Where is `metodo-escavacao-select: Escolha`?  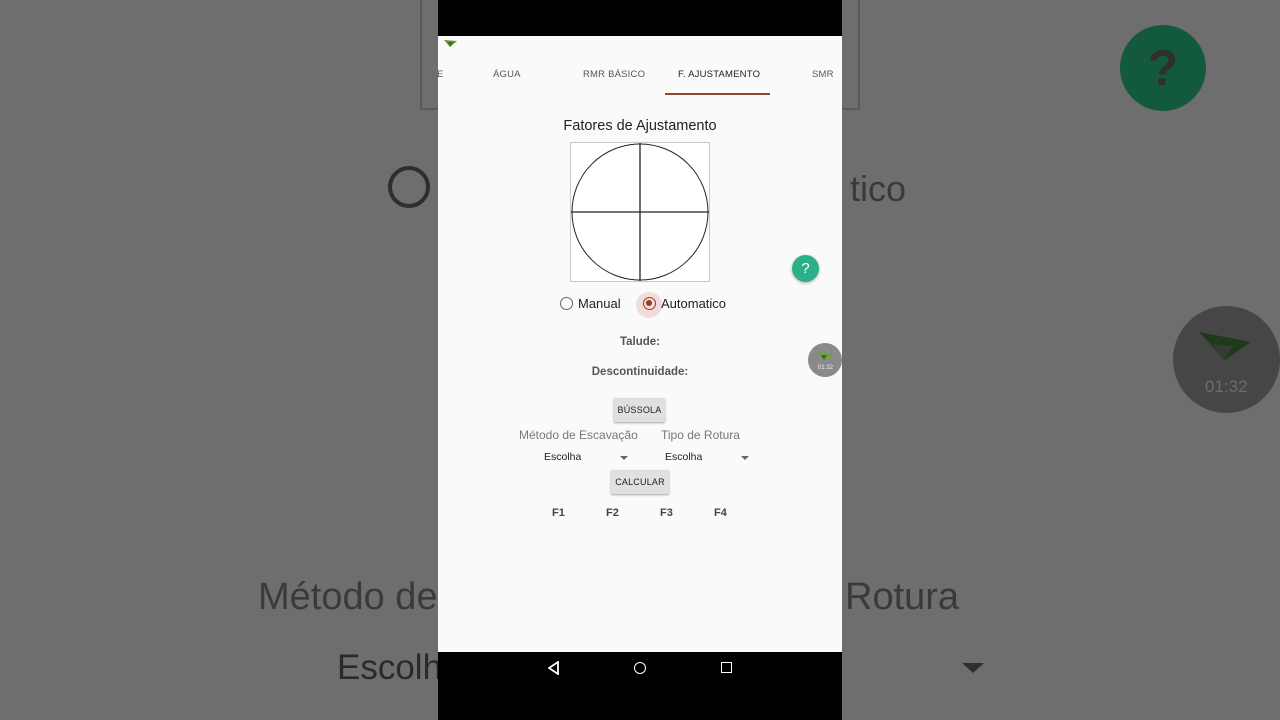
metodo-escavacao-select: Escolha is located at coordinates (562, 457).